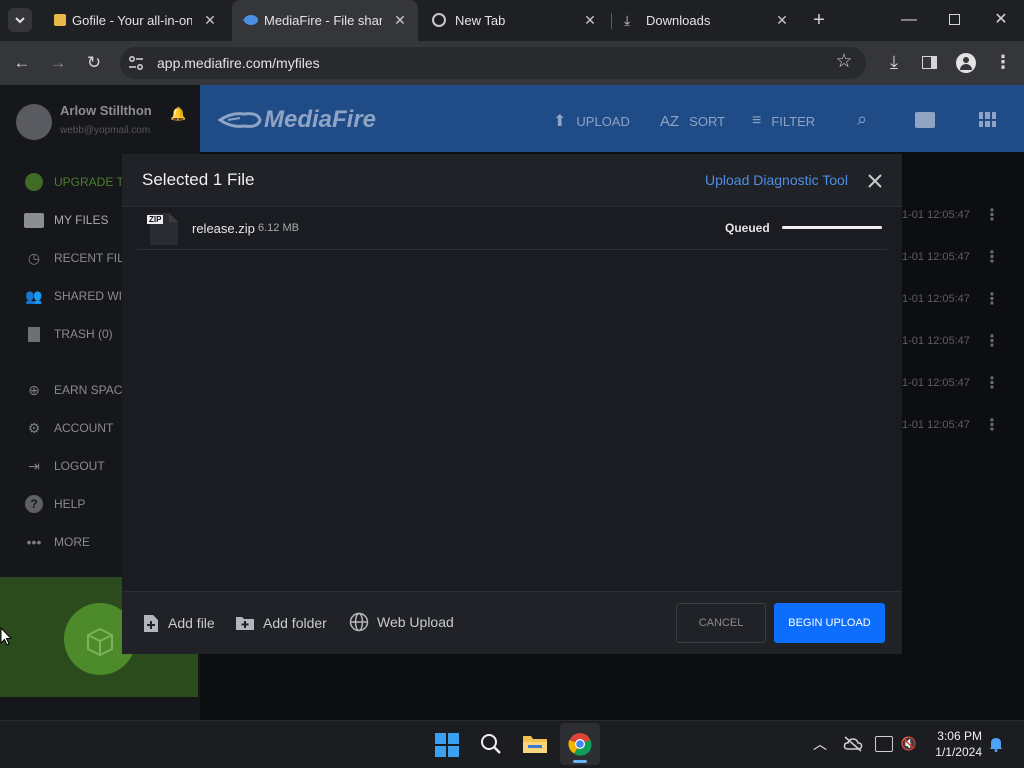 Image resolution: width=1024 pixels, height=768 pixels. I want to click on sidebar-item-recent-files: ◷ RECENT FILE, so click(78, 258).